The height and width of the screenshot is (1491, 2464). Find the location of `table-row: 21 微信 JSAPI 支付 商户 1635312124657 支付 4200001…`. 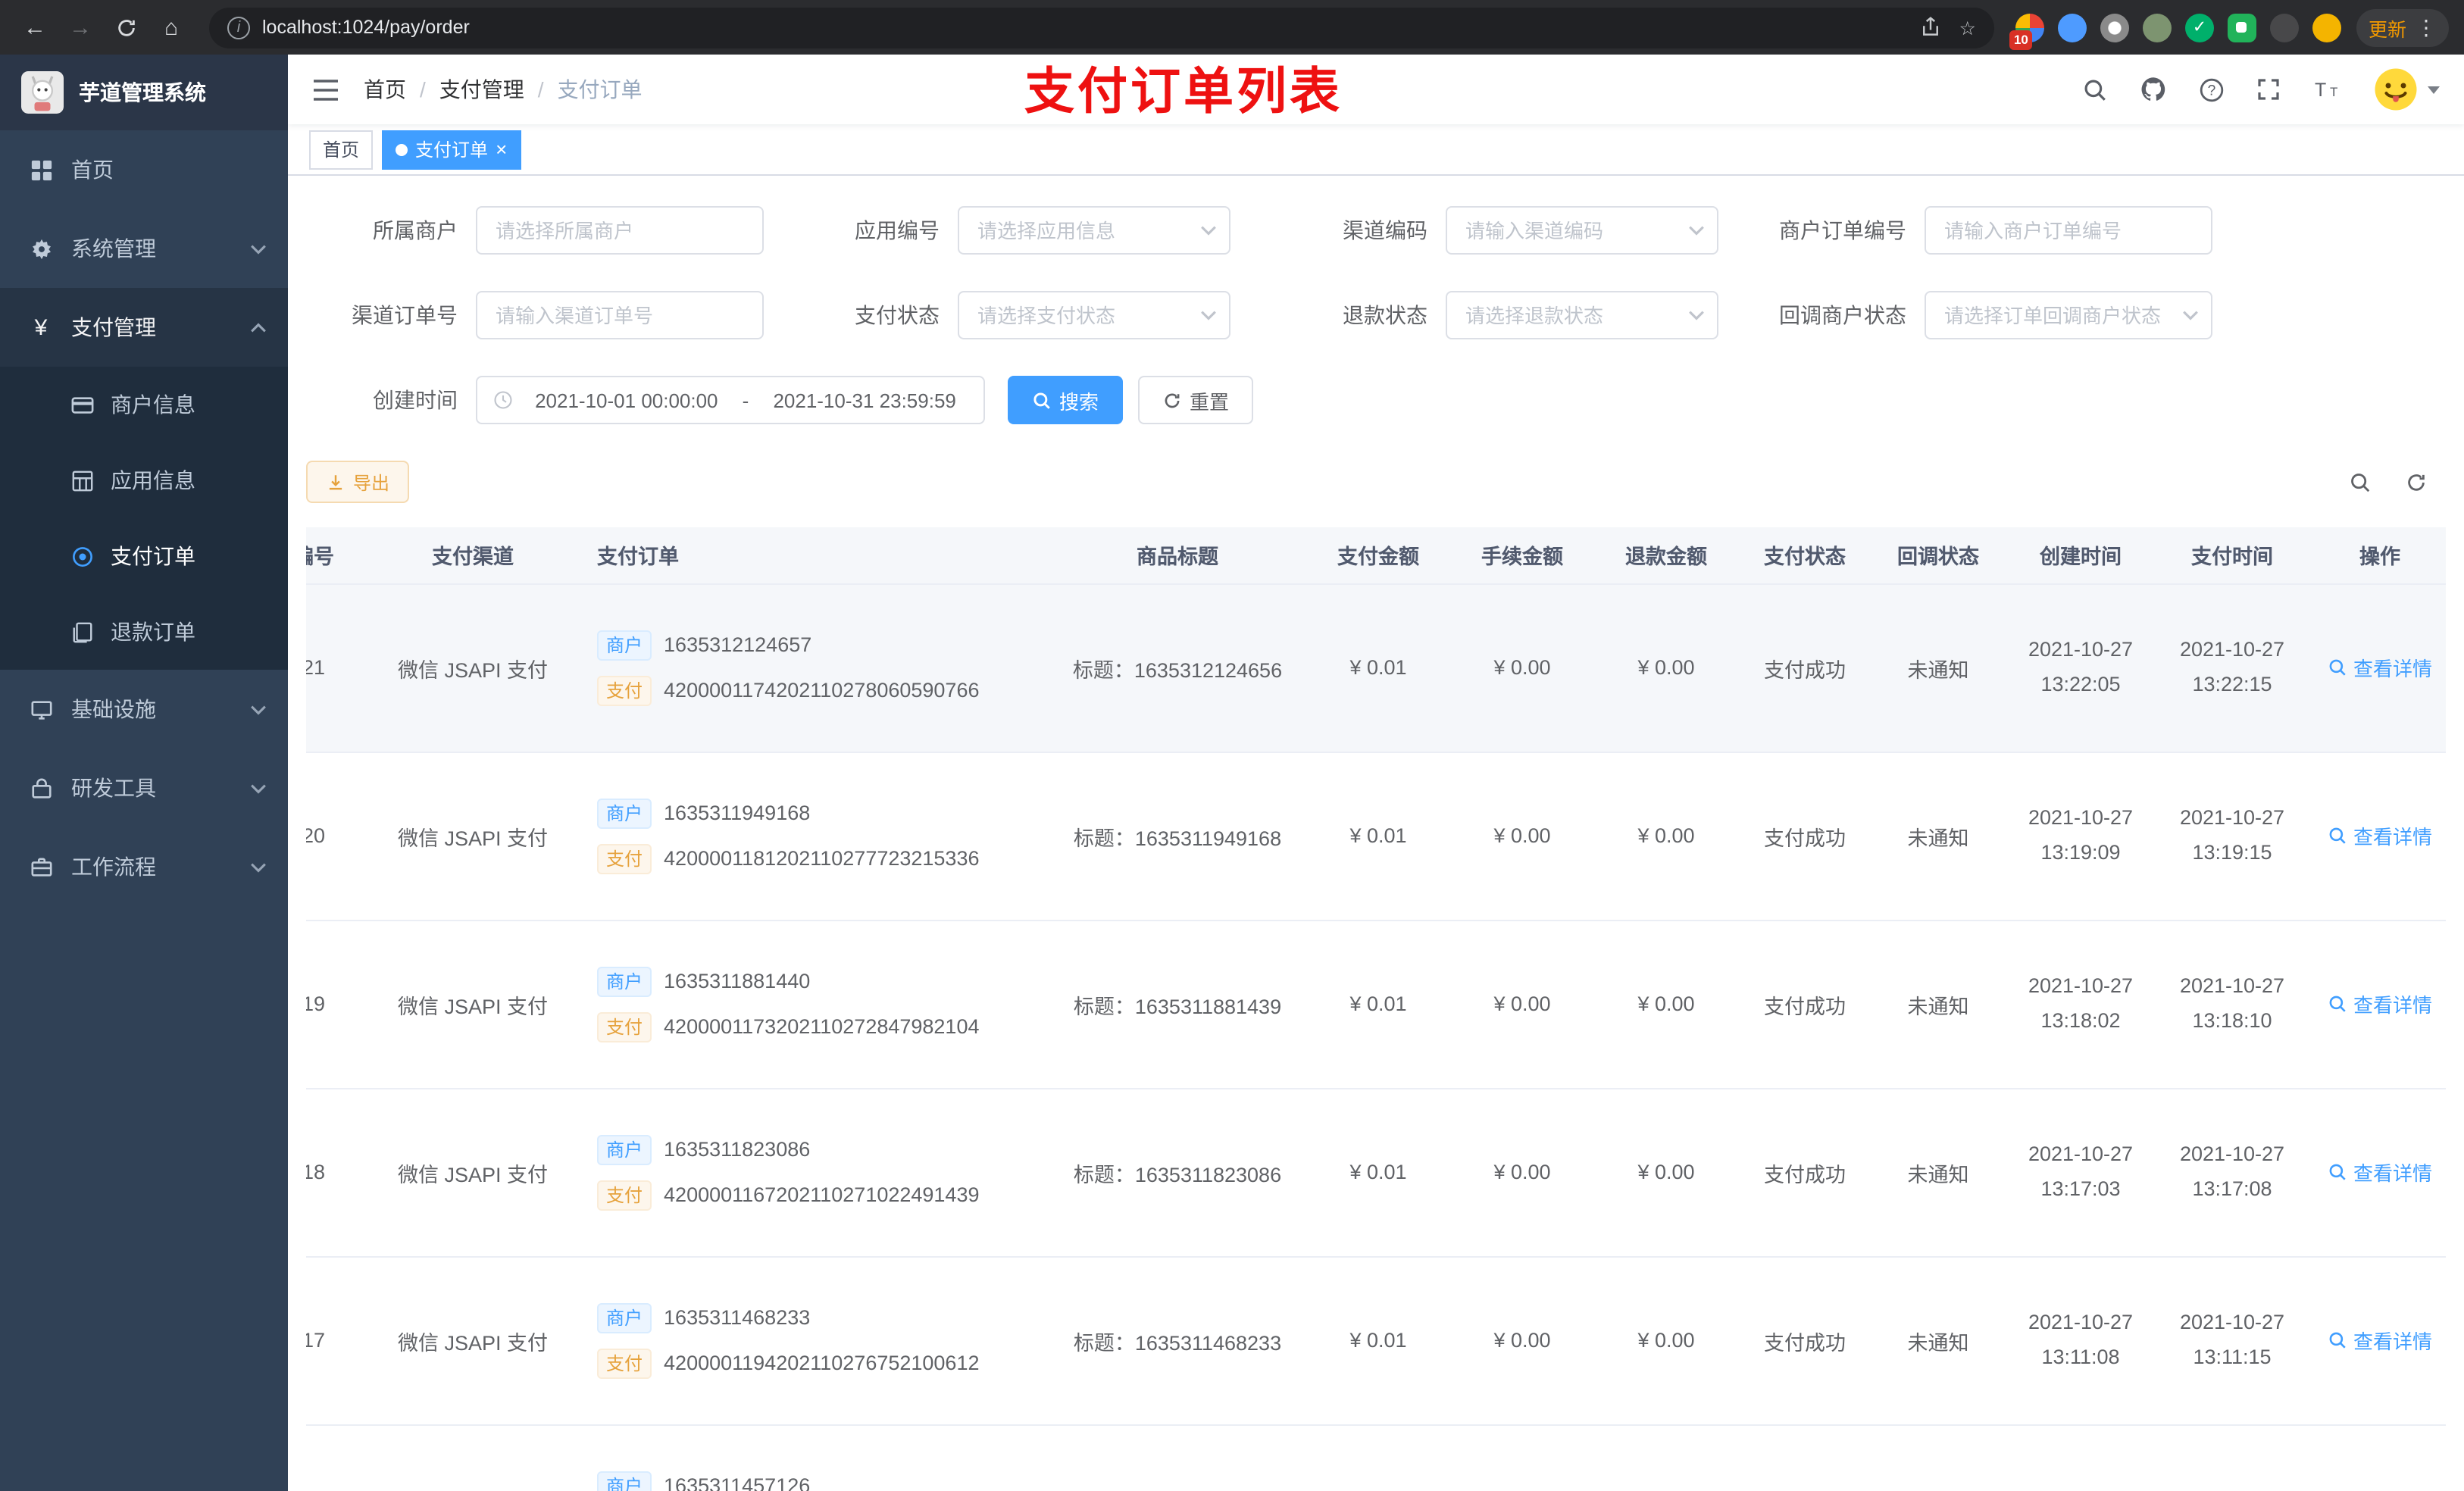

table-row: 21 微信 JSAPI 支付 商户 1635312124657 支付 4200001… is located at coordinates (1376, 667).